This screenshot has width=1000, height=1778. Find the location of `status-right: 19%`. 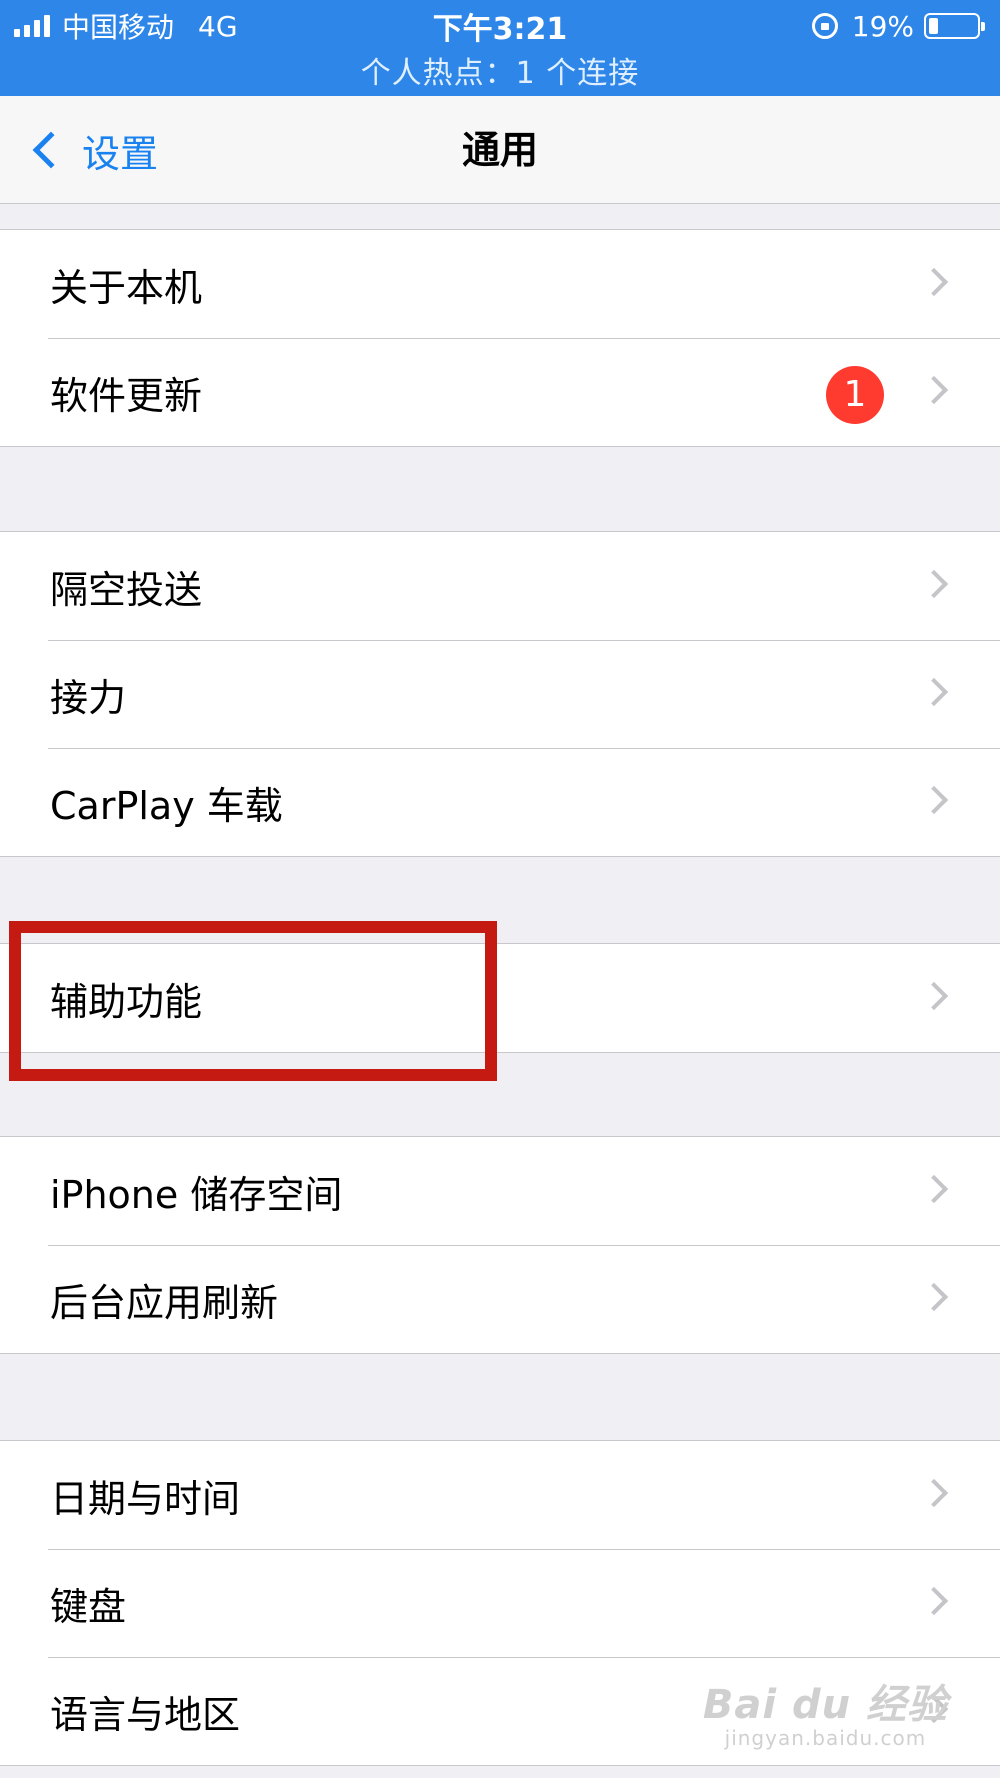

status-right: 19% is located at coordinates (898, 26).